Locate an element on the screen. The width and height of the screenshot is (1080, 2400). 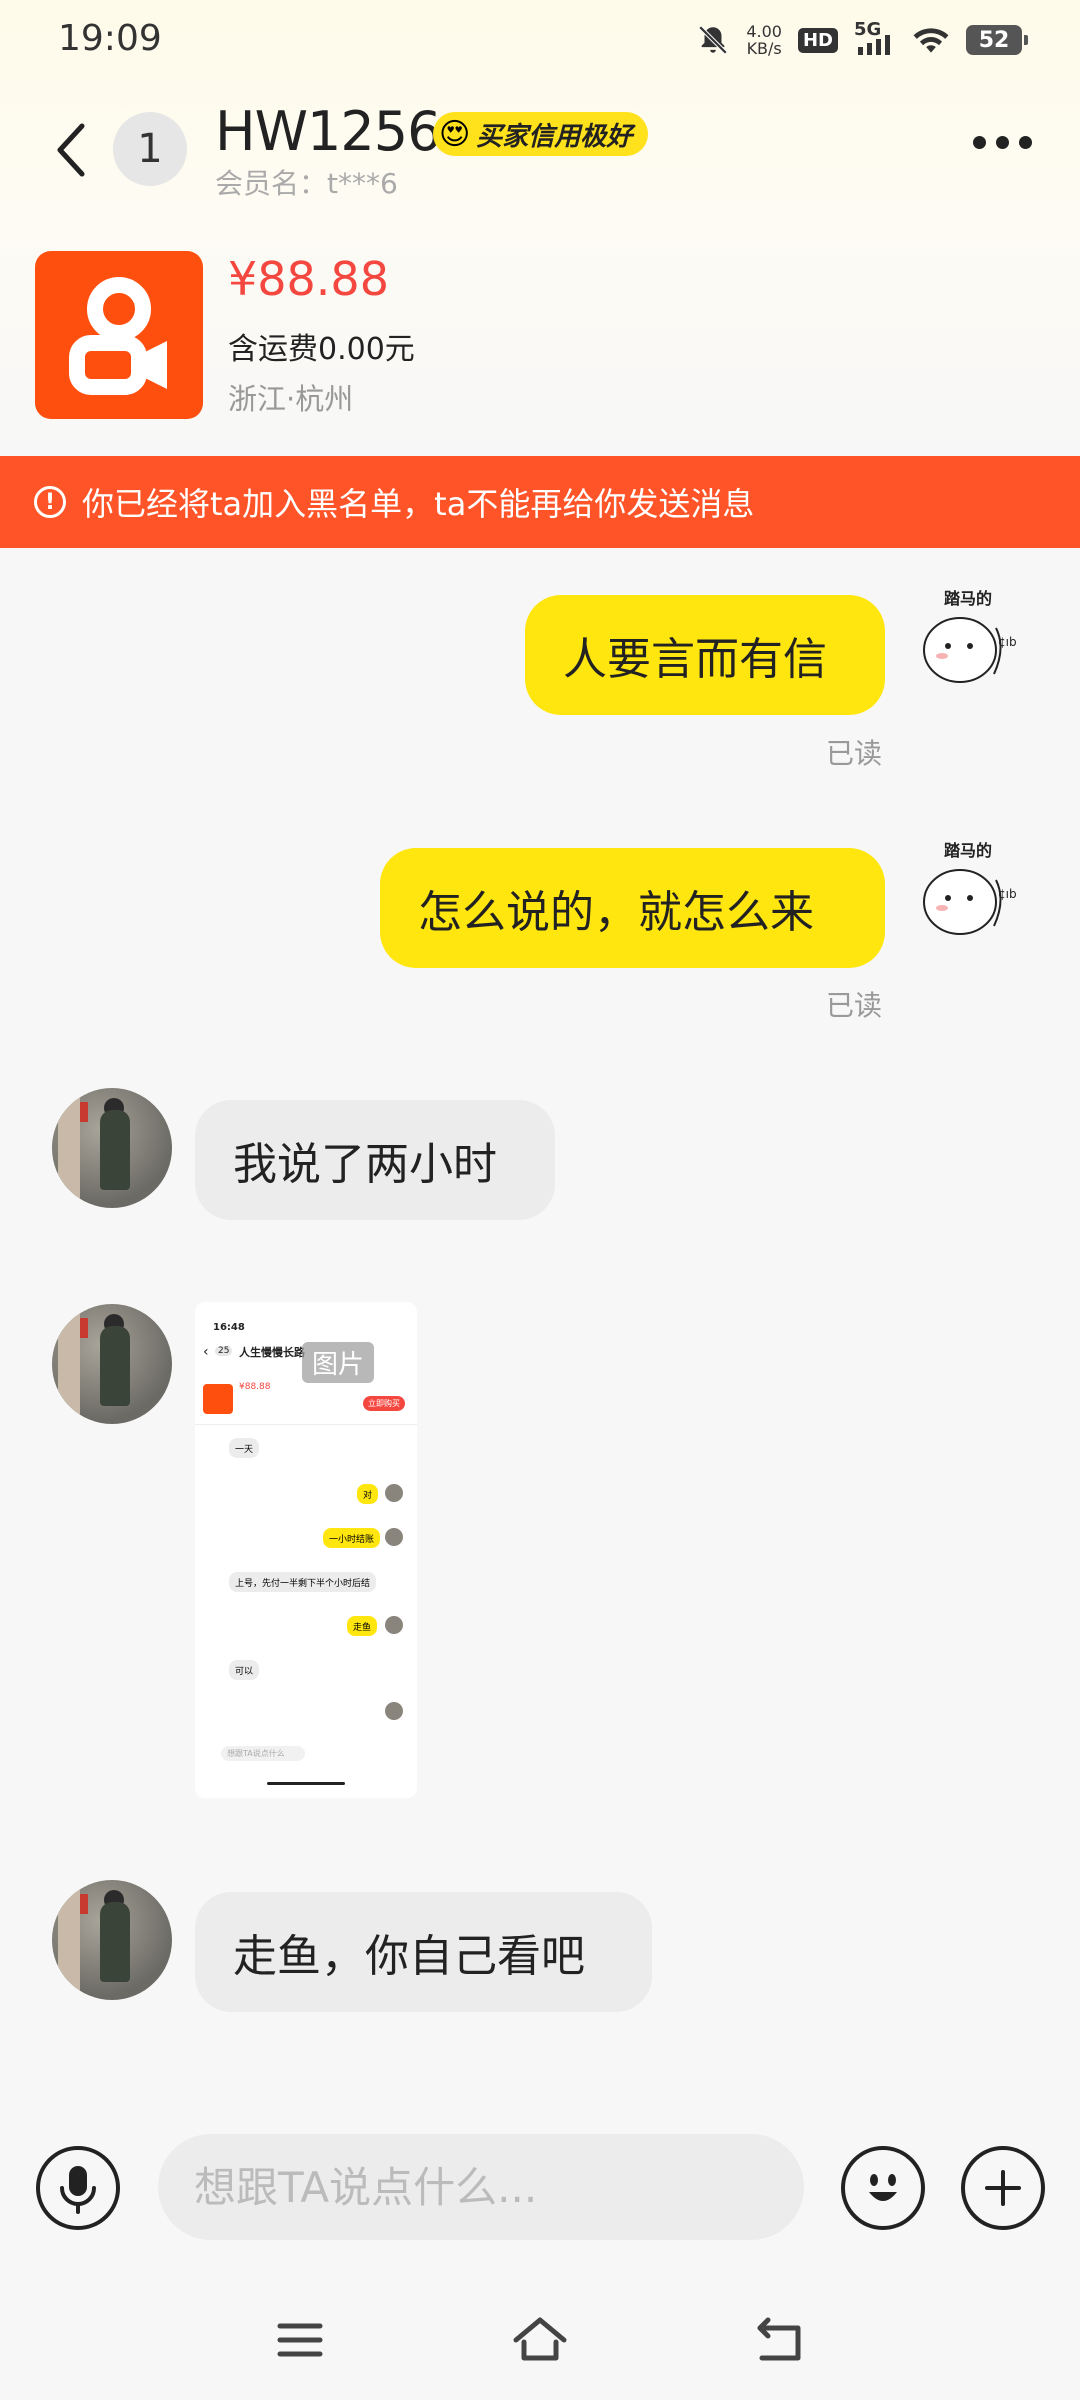
mini-back-icon: ‹ is located at coordinates (206, 1352).